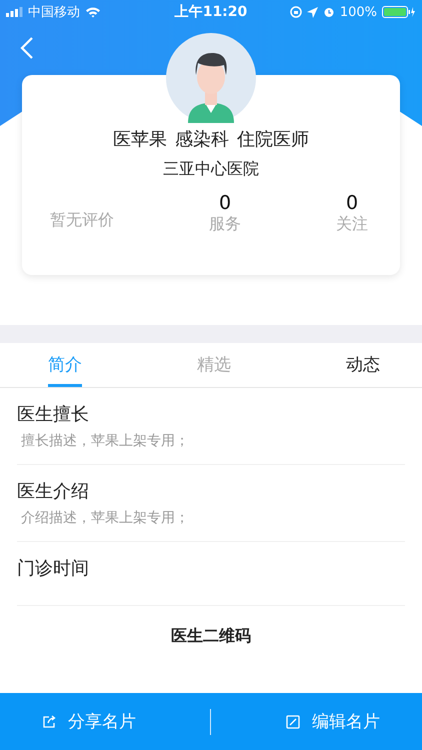  I want to click on section-title: 门诊时间, so click(53, 568).